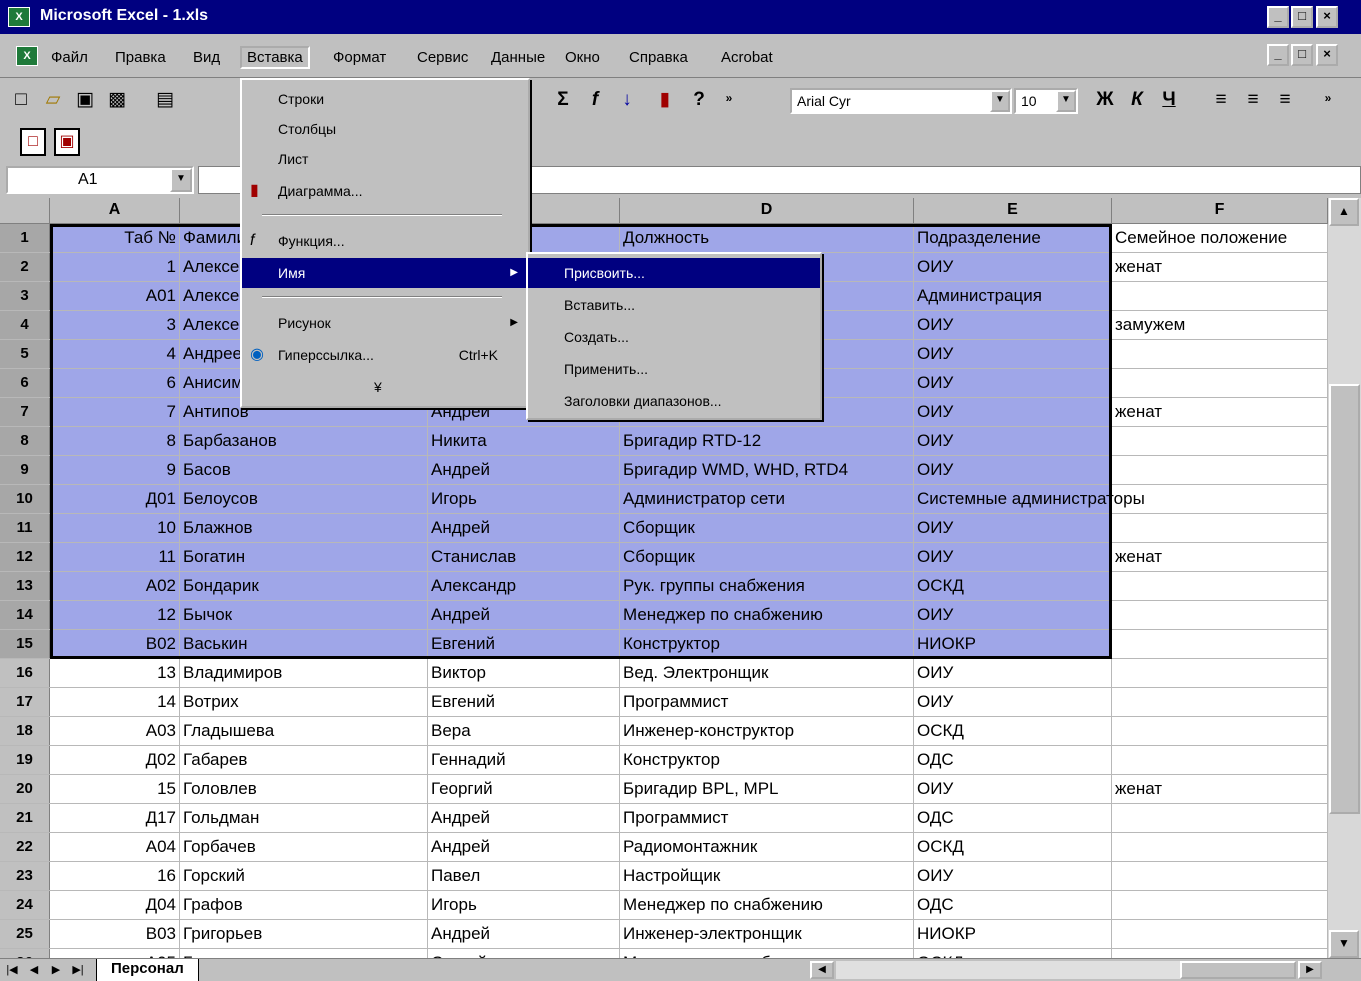 The image size is (1361, 981). Describe the element at coordinates (25, 731) in the screenshot. I see `row-header: 18` at that location.